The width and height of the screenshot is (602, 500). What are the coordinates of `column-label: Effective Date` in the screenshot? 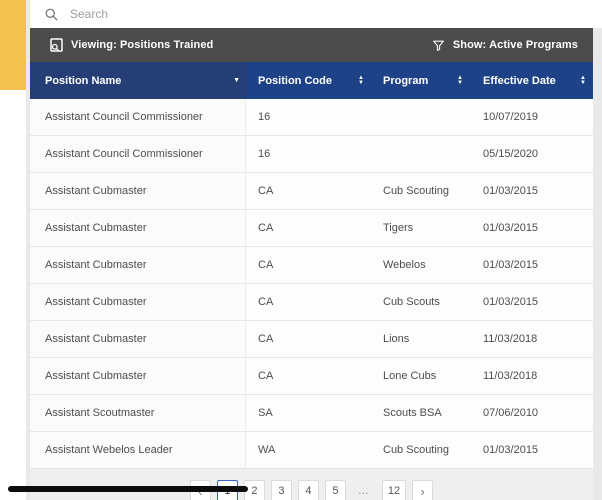 It's located at (519, 80).